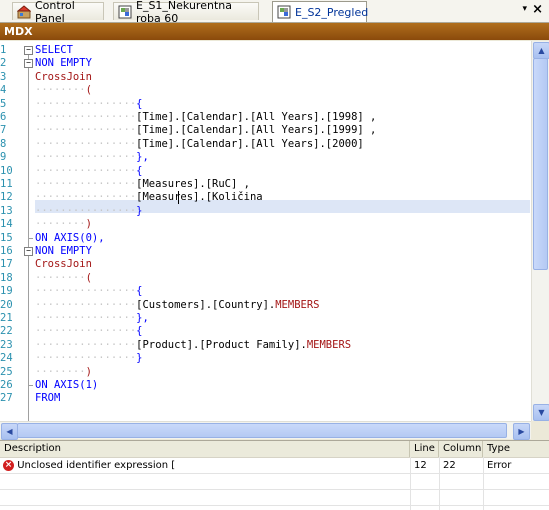 The image size is (549, 510). Describe the element at coordinates (199, 197) in the screenshot. I see `code-text: [Measures].[Količina` at that location.